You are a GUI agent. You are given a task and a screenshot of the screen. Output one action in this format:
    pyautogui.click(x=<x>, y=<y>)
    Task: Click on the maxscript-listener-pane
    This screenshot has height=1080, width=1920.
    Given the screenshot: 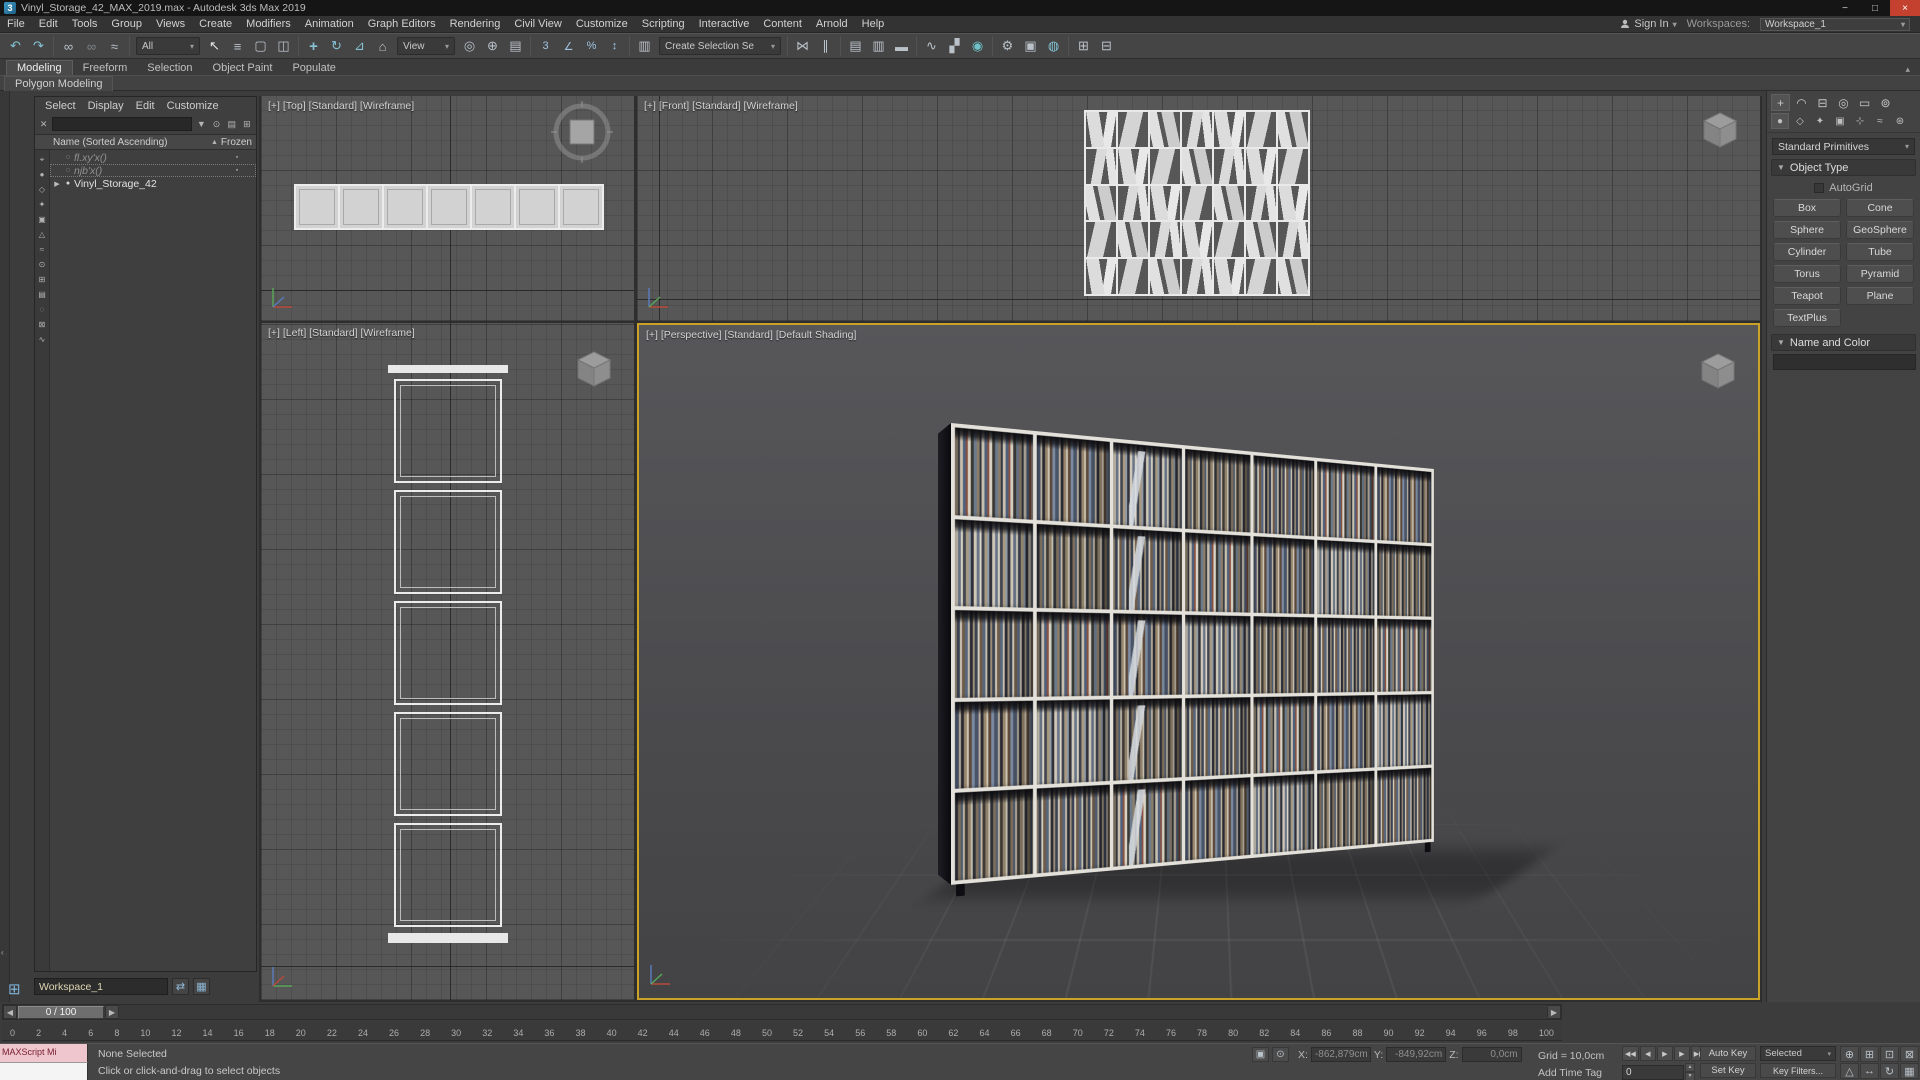 What is the action you would take?
    pyautogui.click(x=44, y=1071)
    